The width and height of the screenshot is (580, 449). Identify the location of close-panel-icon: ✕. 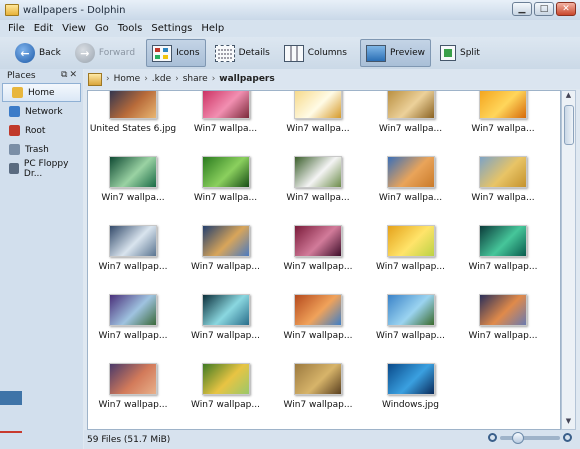
(74, 75).